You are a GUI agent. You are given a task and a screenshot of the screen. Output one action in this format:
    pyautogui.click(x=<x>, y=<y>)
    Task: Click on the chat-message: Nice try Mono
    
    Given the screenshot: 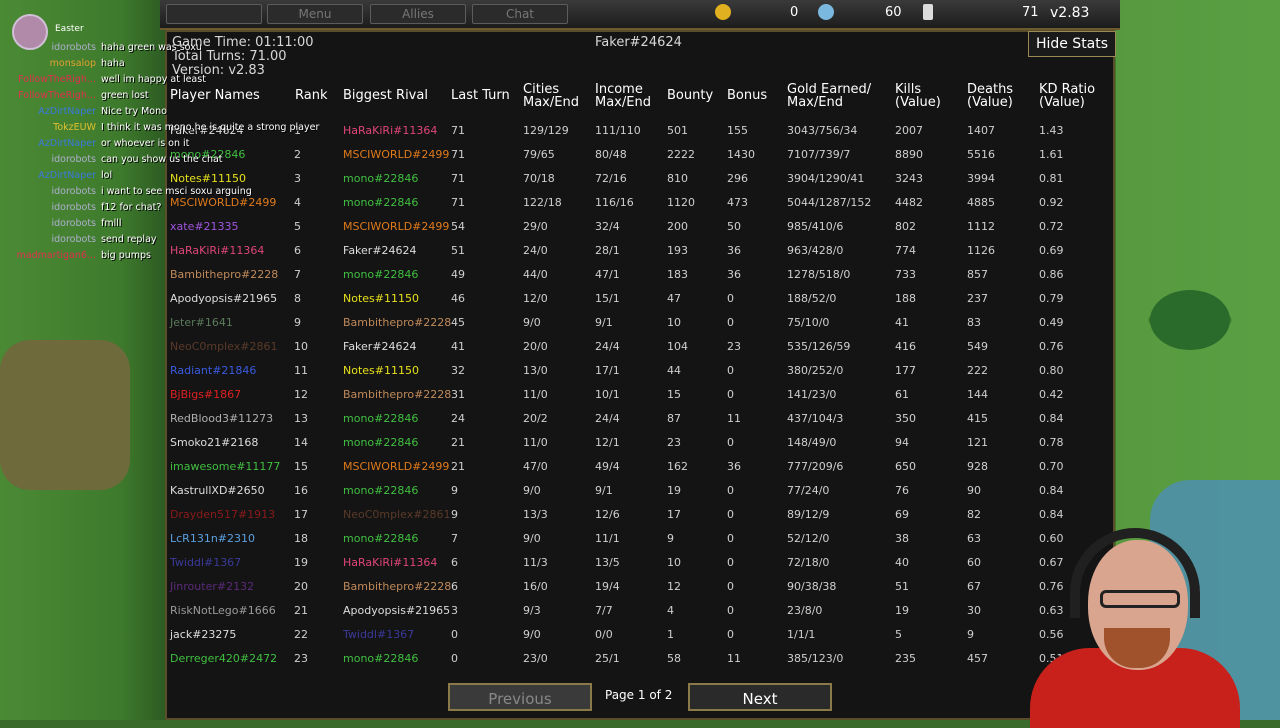 What is the action you would take?
    pyautogui.click(x=134, y=111)
    